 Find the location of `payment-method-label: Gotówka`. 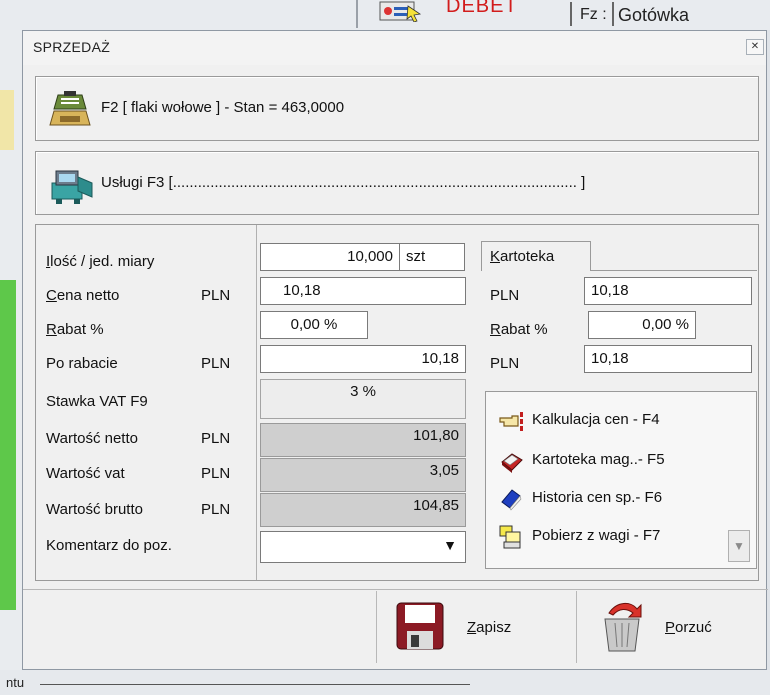

payment-method-label: Gotówka is located at coordinates (654, 15).